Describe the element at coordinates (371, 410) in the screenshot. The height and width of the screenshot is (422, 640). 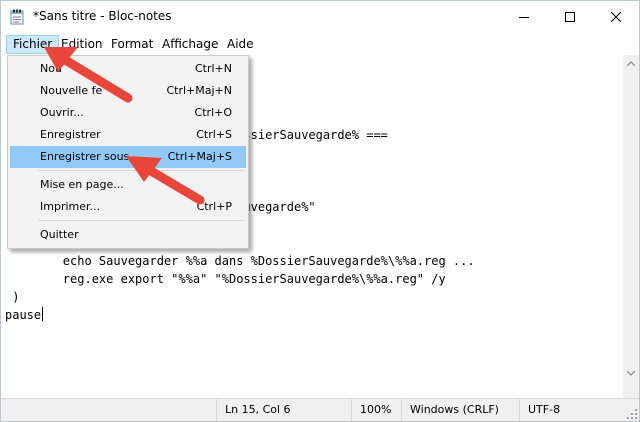
I see `zoom-level: 100%` at that location.